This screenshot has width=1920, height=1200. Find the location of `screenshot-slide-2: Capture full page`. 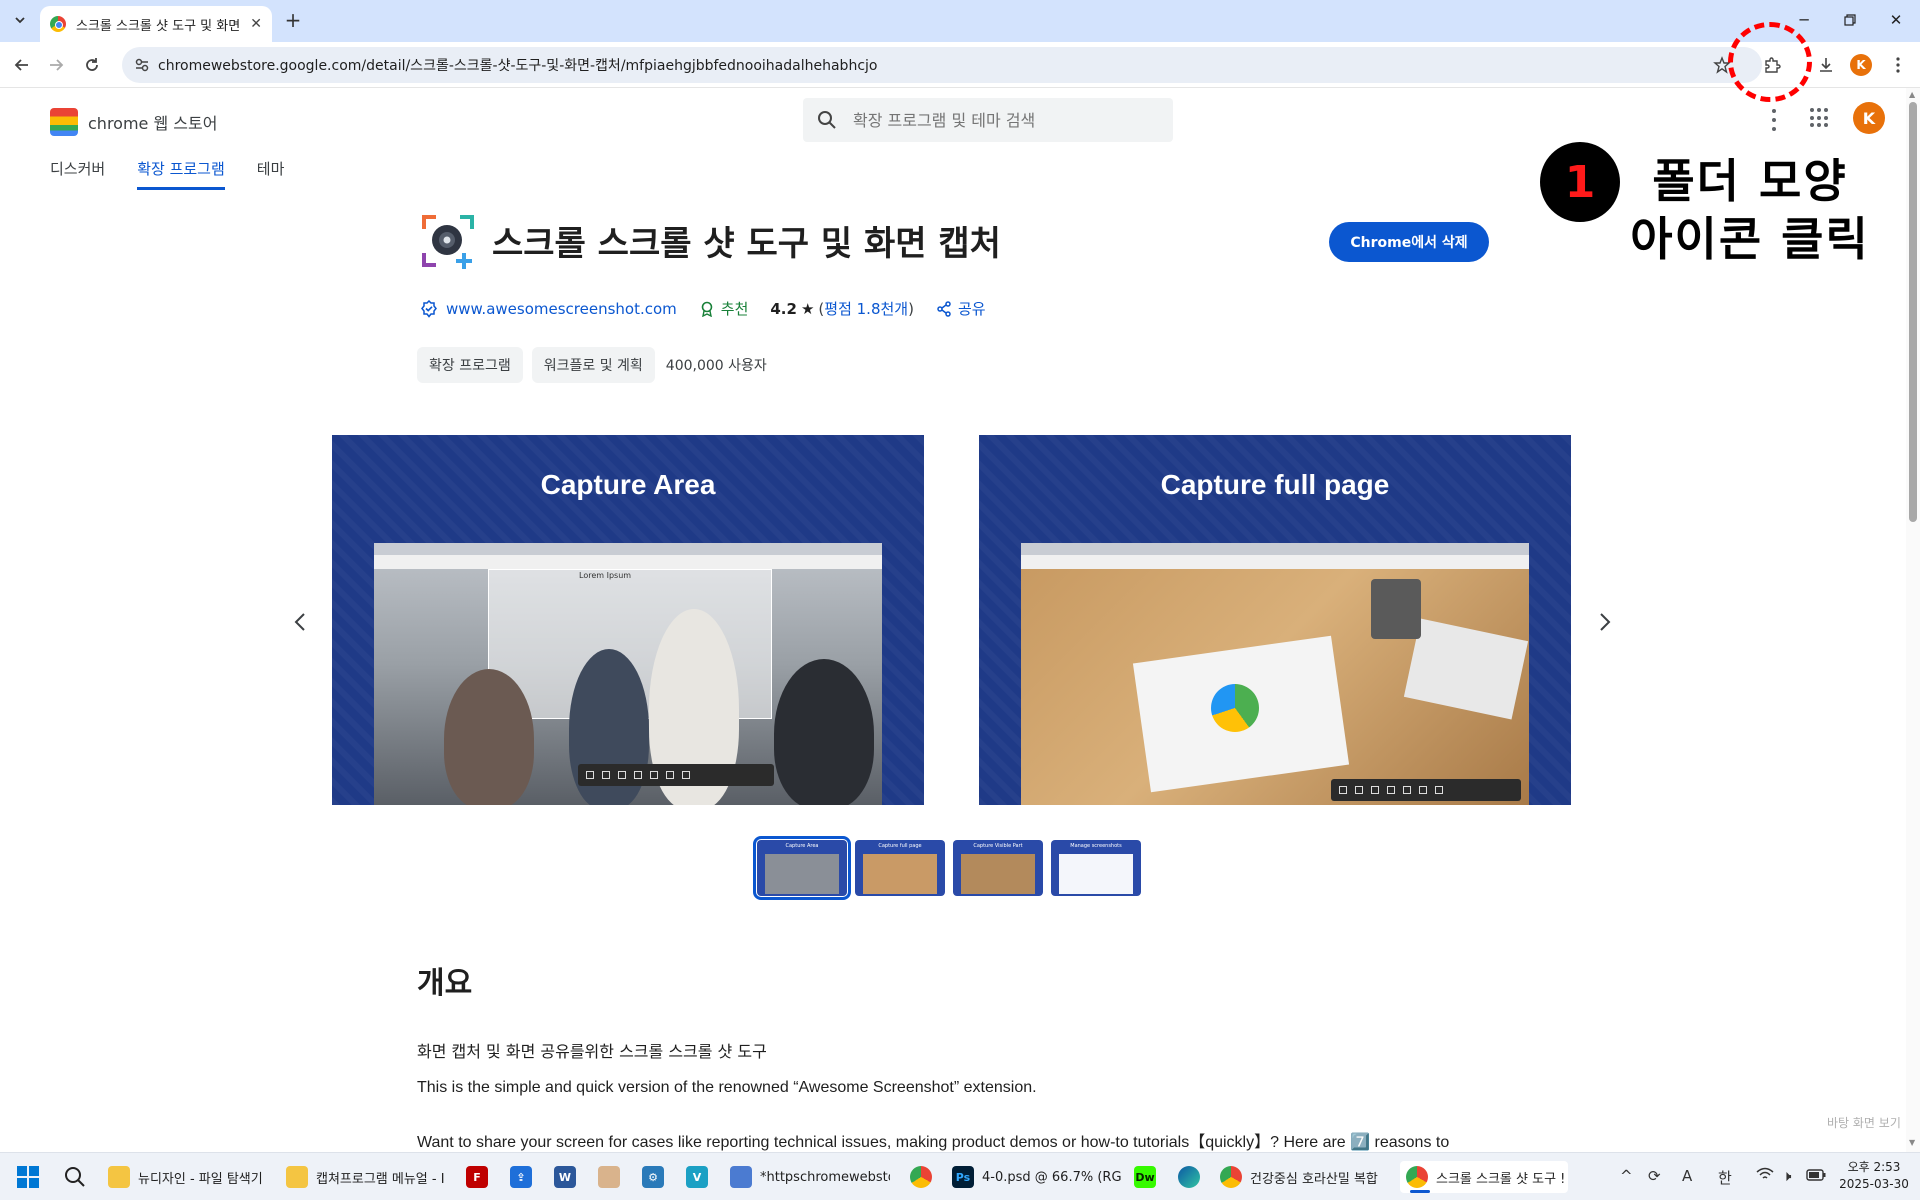

screenshot-slide-2: Capture full page is located at coordinates (1275, 620).